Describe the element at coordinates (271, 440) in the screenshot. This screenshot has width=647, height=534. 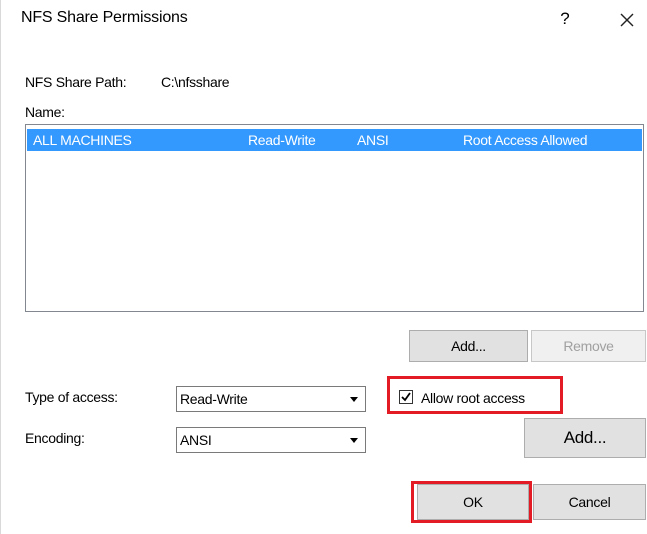
I see `encoding-select: ANSI` at that location.